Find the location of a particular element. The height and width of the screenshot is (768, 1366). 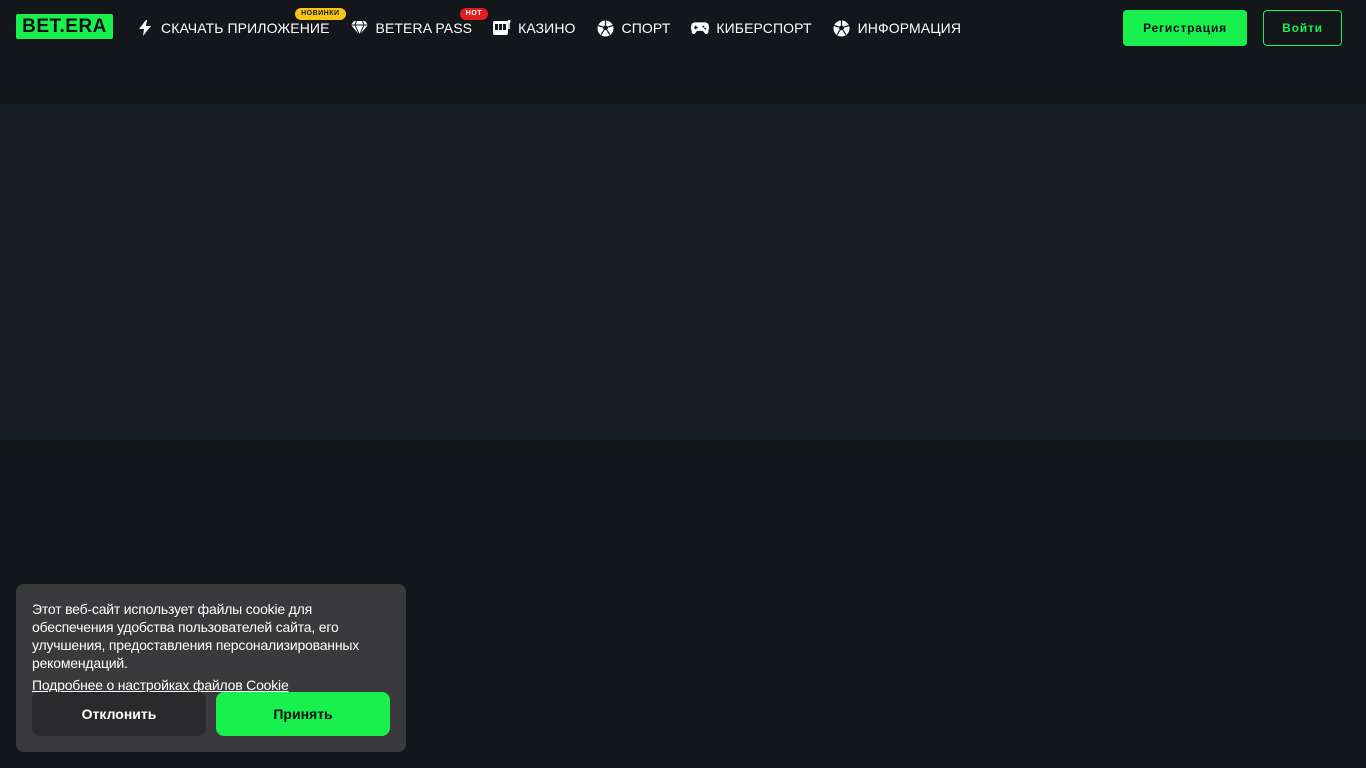

nav-item-sport: СПОРТ is located at coordinates (634, 28).